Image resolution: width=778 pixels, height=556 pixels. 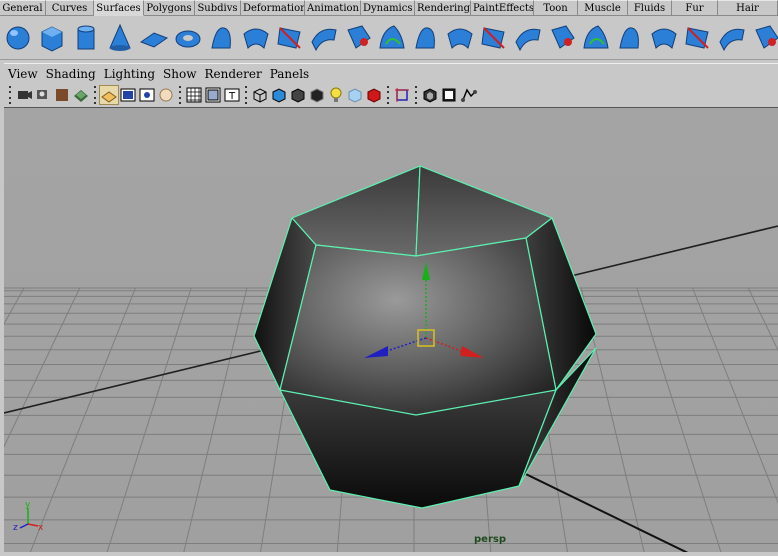 I want to click on high-quality-icon, so click(x=468, y=95).